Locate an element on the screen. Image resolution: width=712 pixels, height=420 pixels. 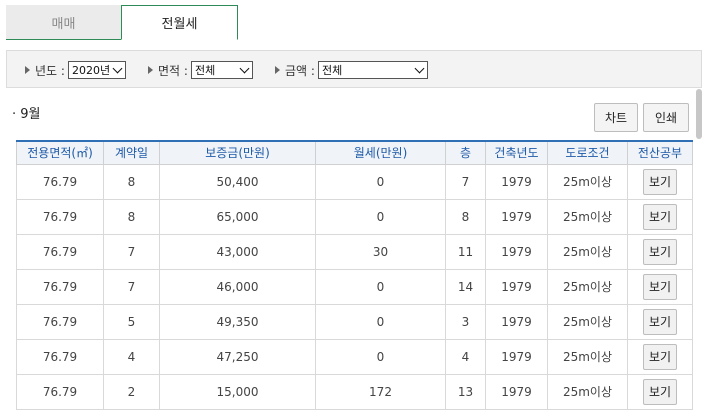
table-row: 76.79 2 15,000 172 13 1979 25m이상 보기 is located at coordinates (354, 391).